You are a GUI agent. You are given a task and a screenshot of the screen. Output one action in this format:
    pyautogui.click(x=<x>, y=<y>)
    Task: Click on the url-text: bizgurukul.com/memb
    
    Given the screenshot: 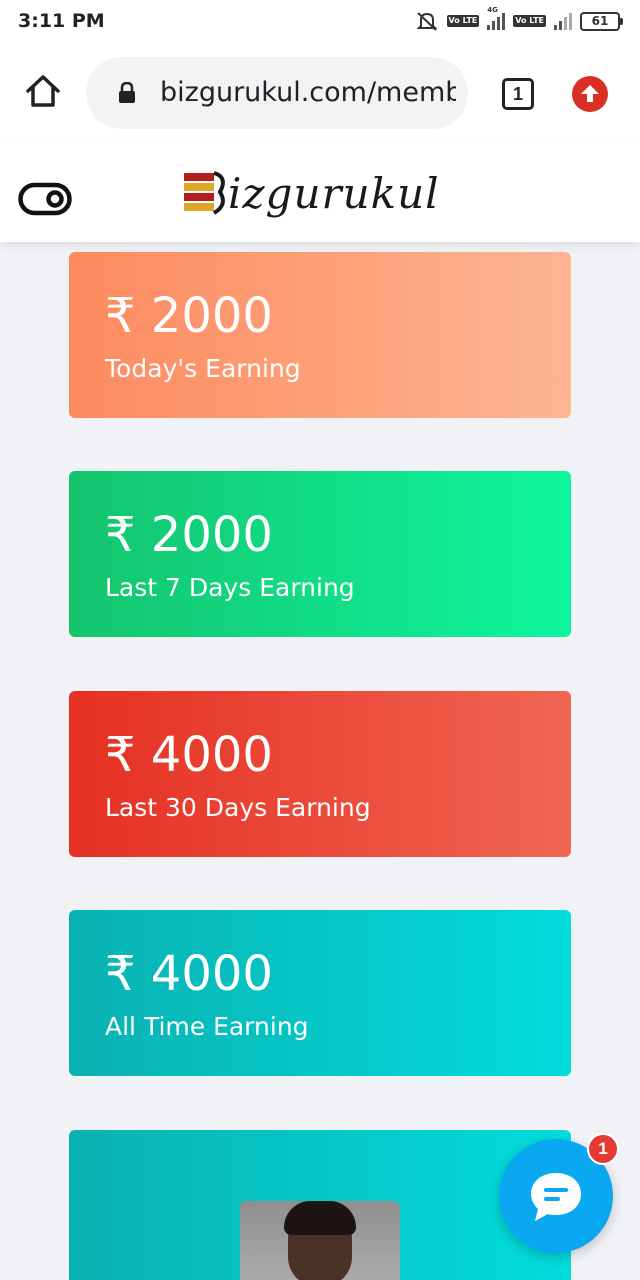 What is the action you would take?
    pyautogui.click(x=308, y=92)
    